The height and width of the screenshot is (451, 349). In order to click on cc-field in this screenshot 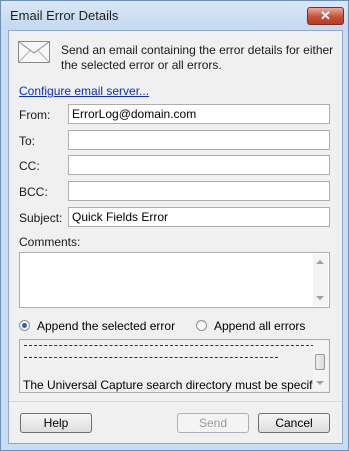, I will do `click(199, 165)`.